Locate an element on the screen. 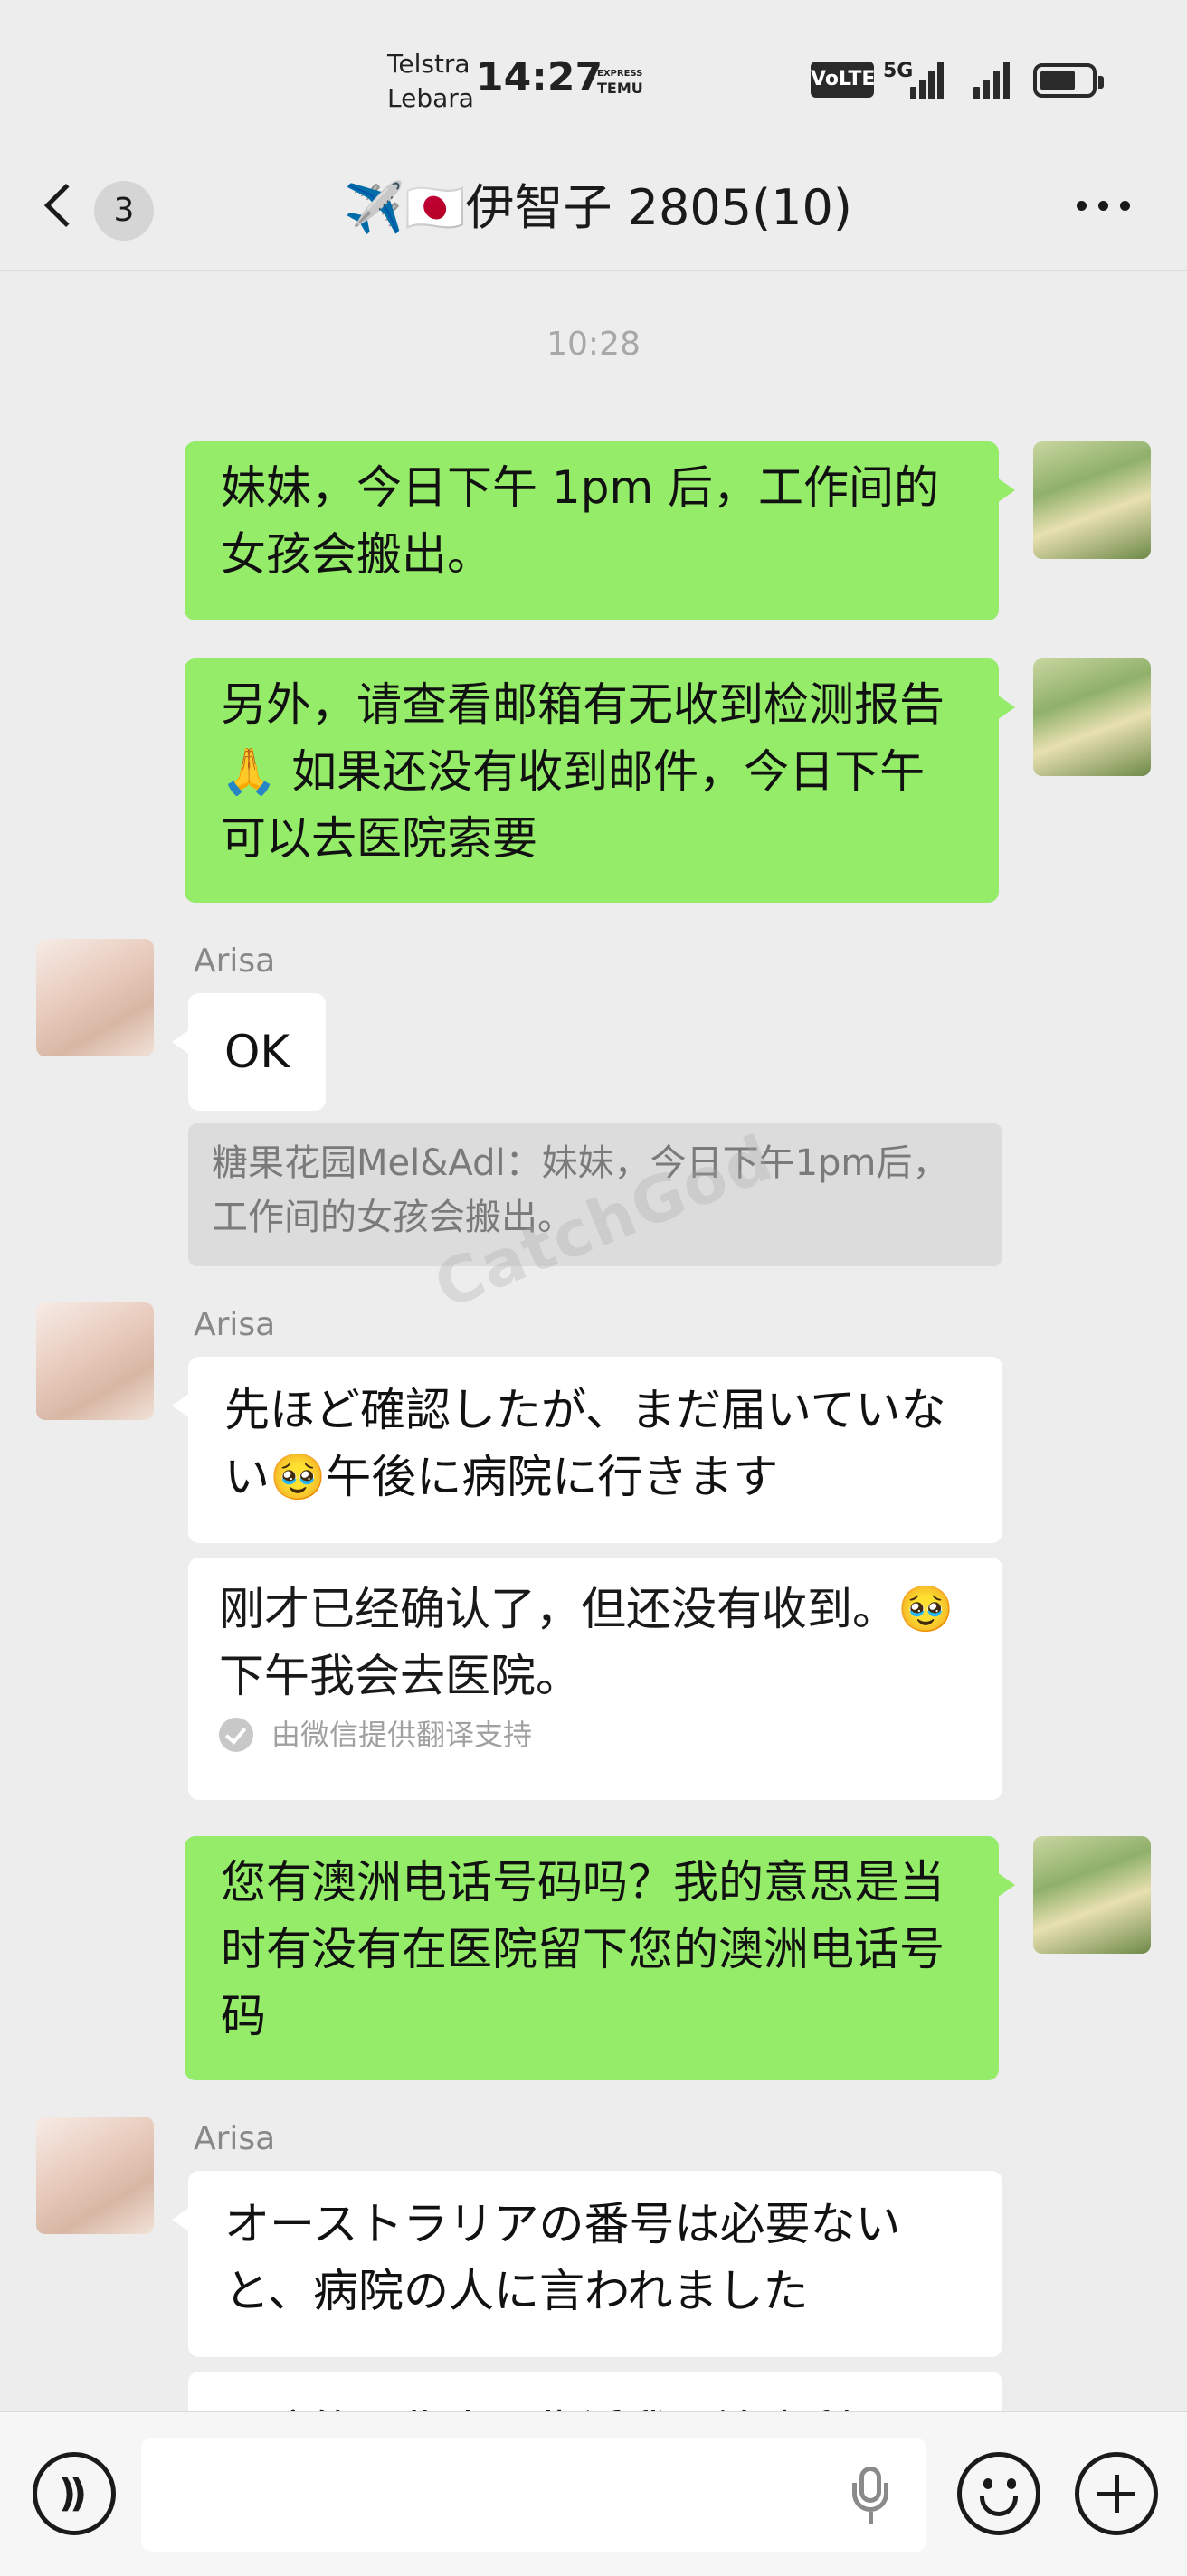 The width and height of the screenshot is (1187, 2576). temu-icon: TEMU is located at coordinates (620, 88).